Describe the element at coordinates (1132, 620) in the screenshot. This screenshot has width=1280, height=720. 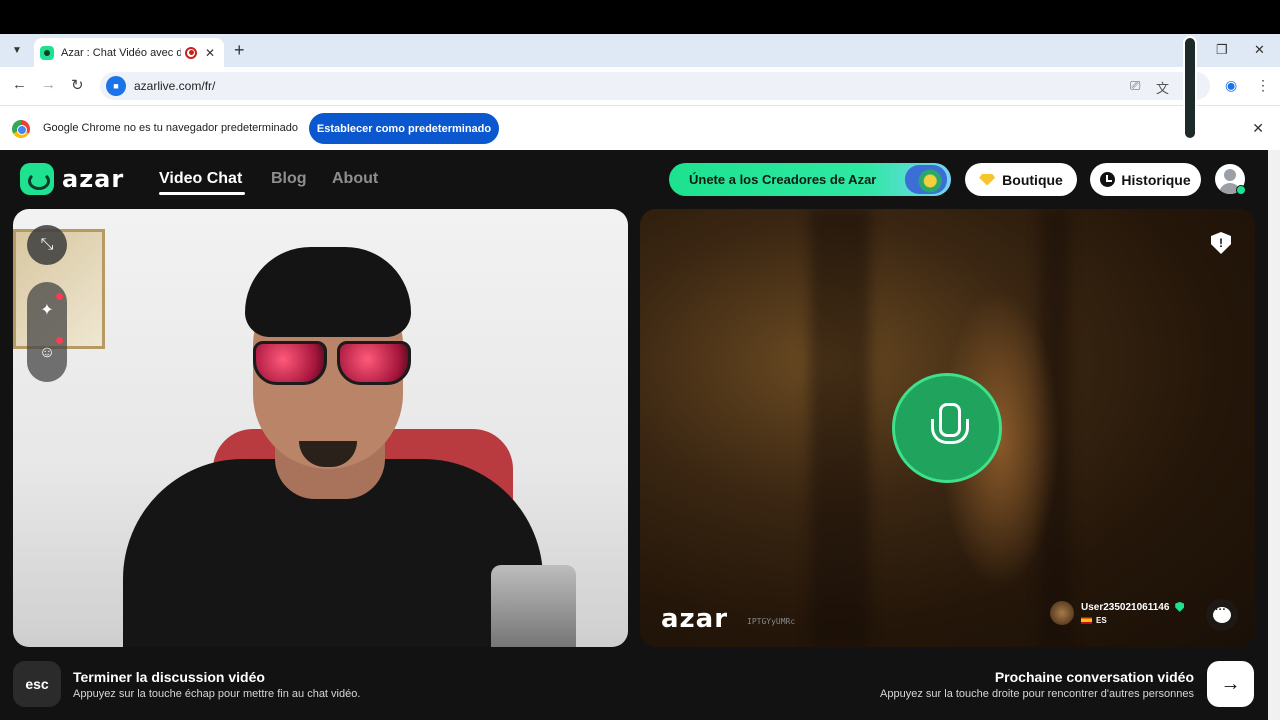
I see `peer-country-row: ES` at that location.